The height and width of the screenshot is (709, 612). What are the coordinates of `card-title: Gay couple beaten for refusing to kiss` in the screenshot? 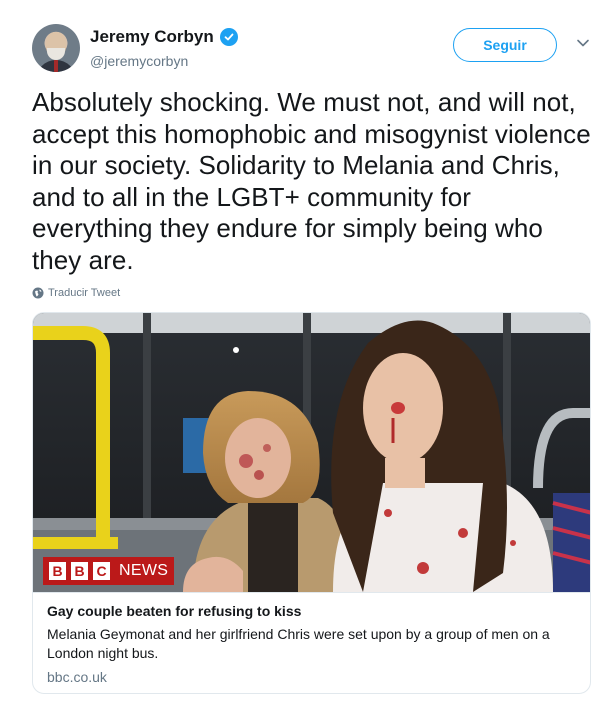 It's located at (174, 611).